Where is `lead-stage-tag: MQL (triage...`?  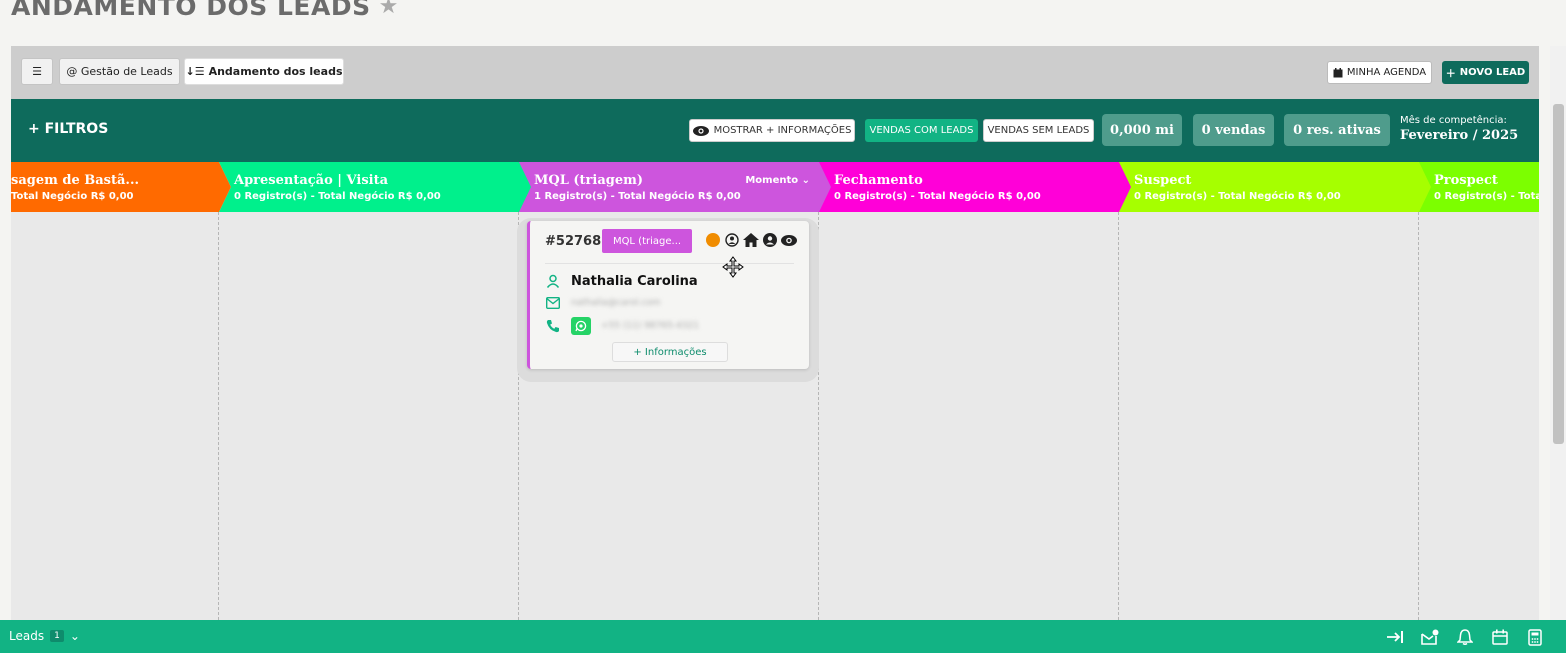 lead-stage-tag: MQL (triage... is located at coordinates (647, 241).